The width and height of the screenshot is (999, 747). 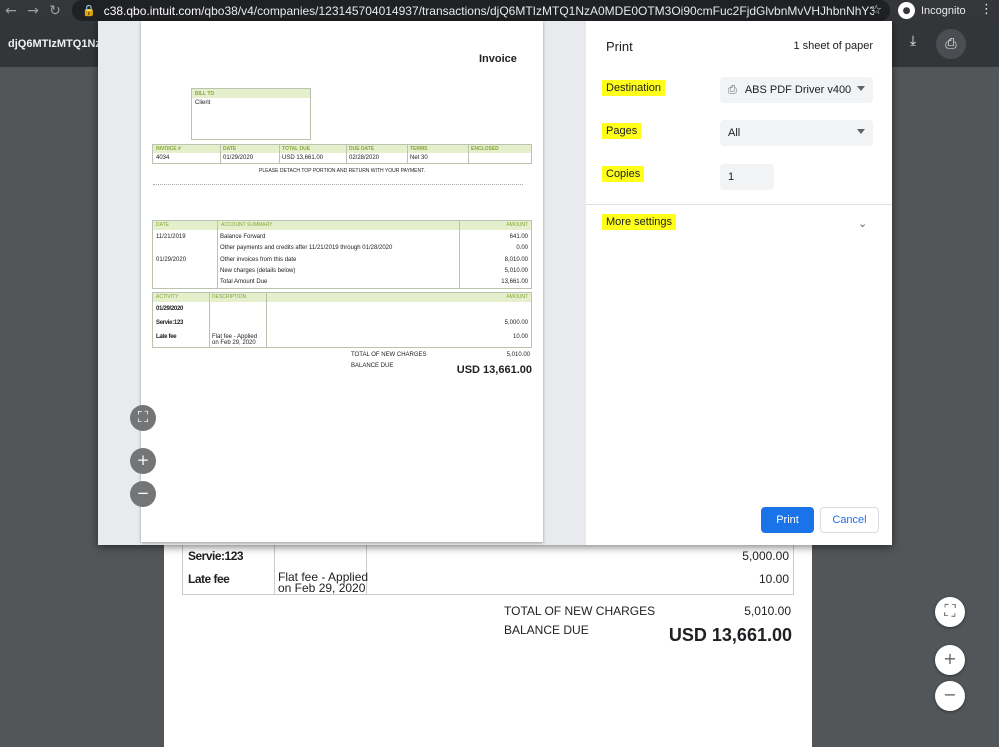 What do you see at coordinates (862, 223) in the screenshot?
I see `chevron-down-icon: ⌄` at bounding box center [862, 223].